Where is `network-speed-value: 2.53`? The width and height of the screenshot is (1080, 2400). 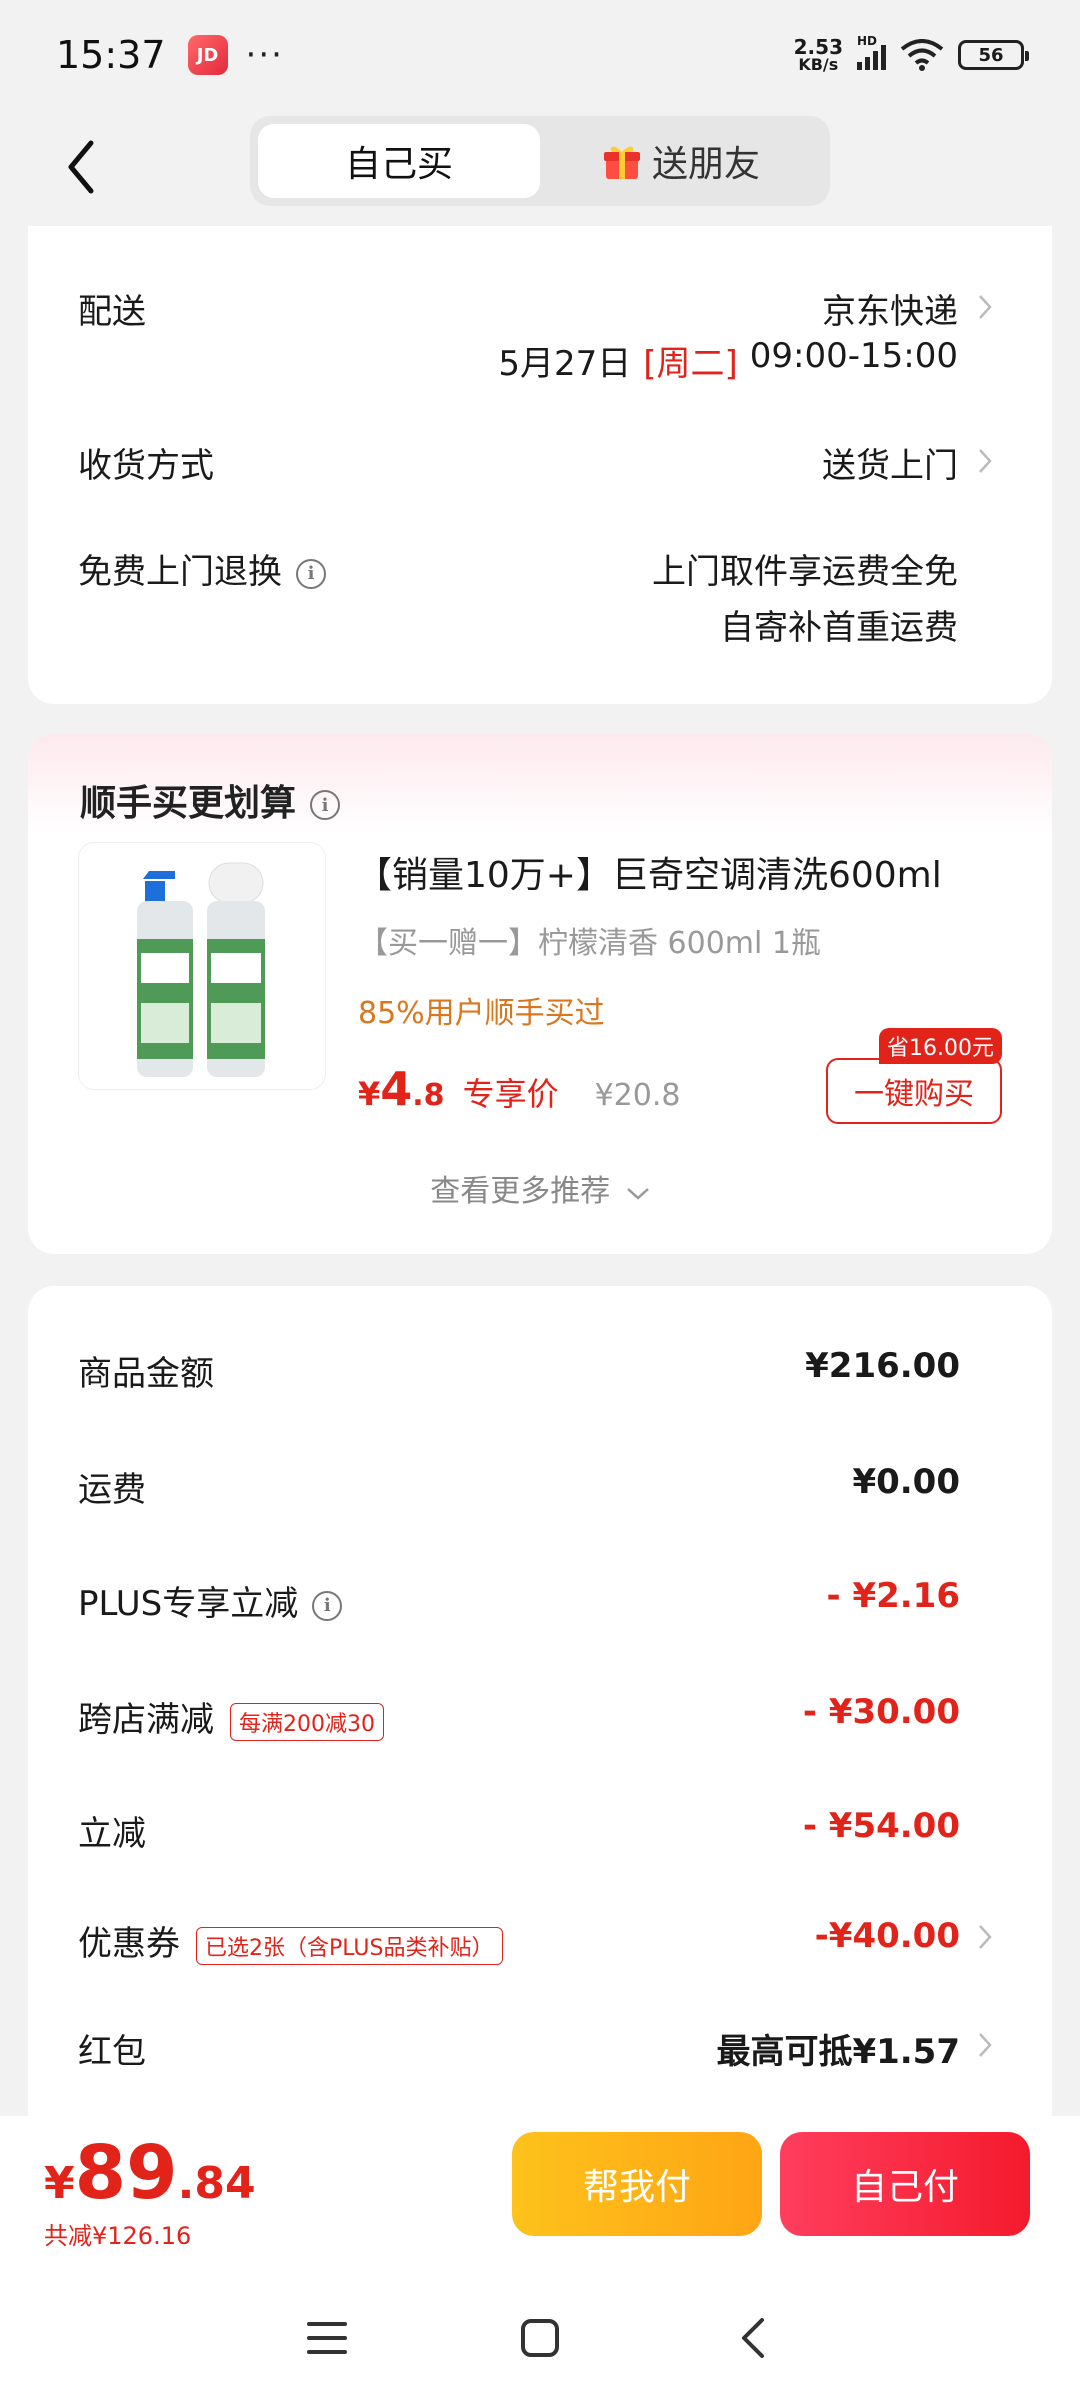
network-speed-value: 2.53 is located at coordinates (818, 47).